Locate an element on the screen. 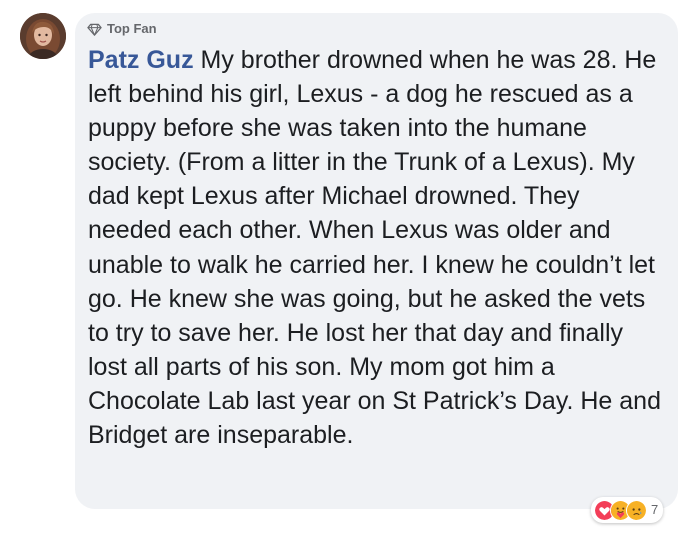 This screenshot has height=534, width=700. reactions-summary: 7 is located at coordinates (627, 510).